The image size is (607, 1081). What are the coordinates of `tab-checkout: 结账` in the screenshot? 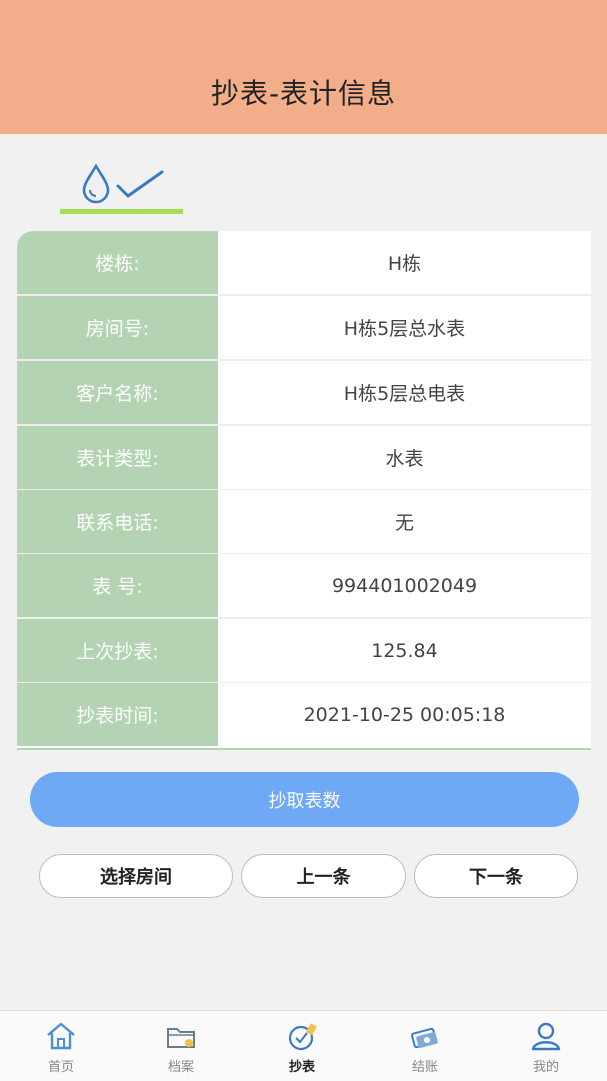 It's located at (425, 1046).